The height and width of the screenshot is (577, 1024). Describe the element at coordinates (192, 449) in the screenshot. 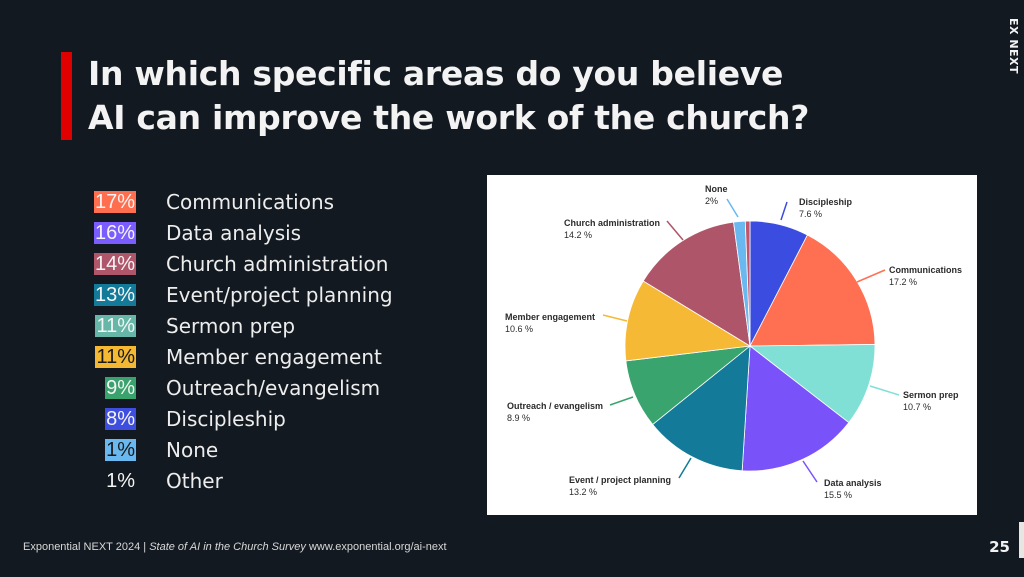

I see `legend-category: None` at that location.